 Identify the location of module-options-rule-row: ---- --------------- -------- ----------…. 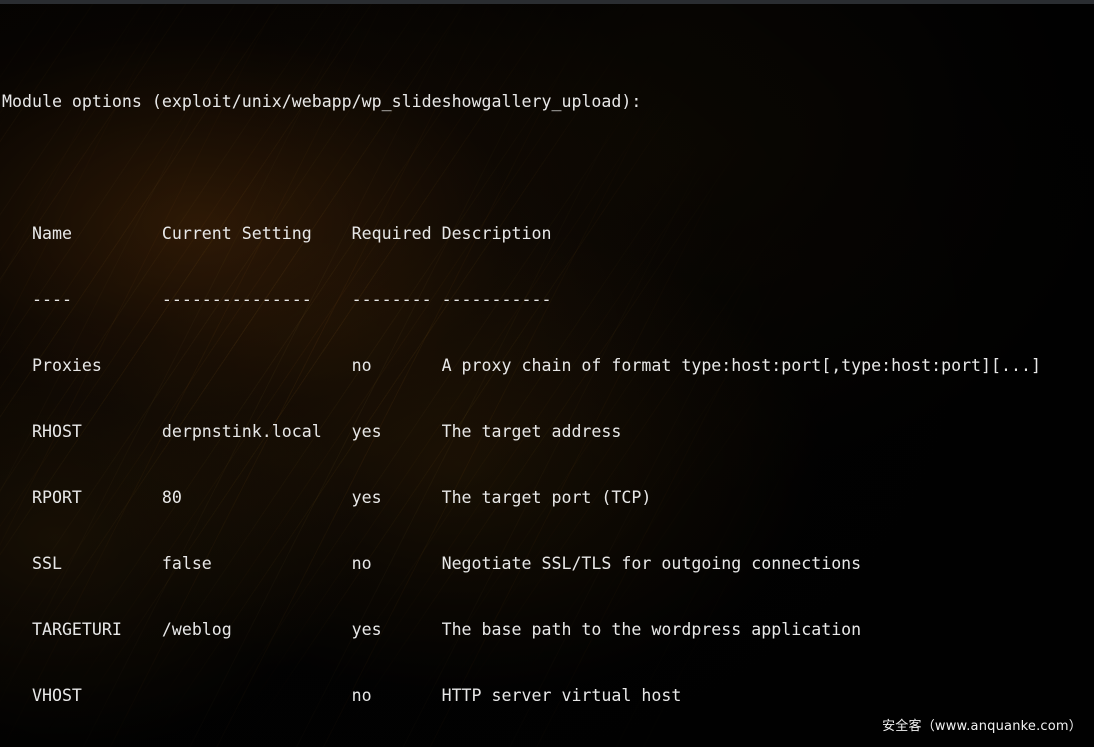
(547, 300).